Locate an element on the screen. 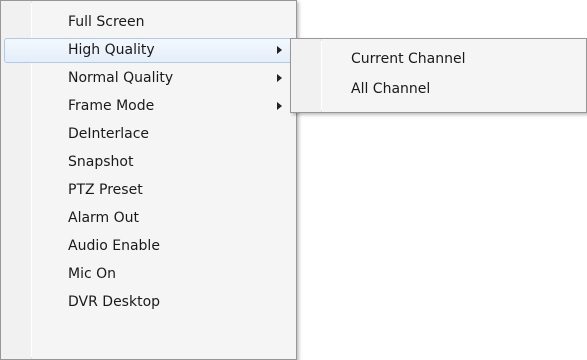 The height and width of the screenshot is (360, 587). menu-item-label: DVR Desktop is located at coordinates (114, 302).